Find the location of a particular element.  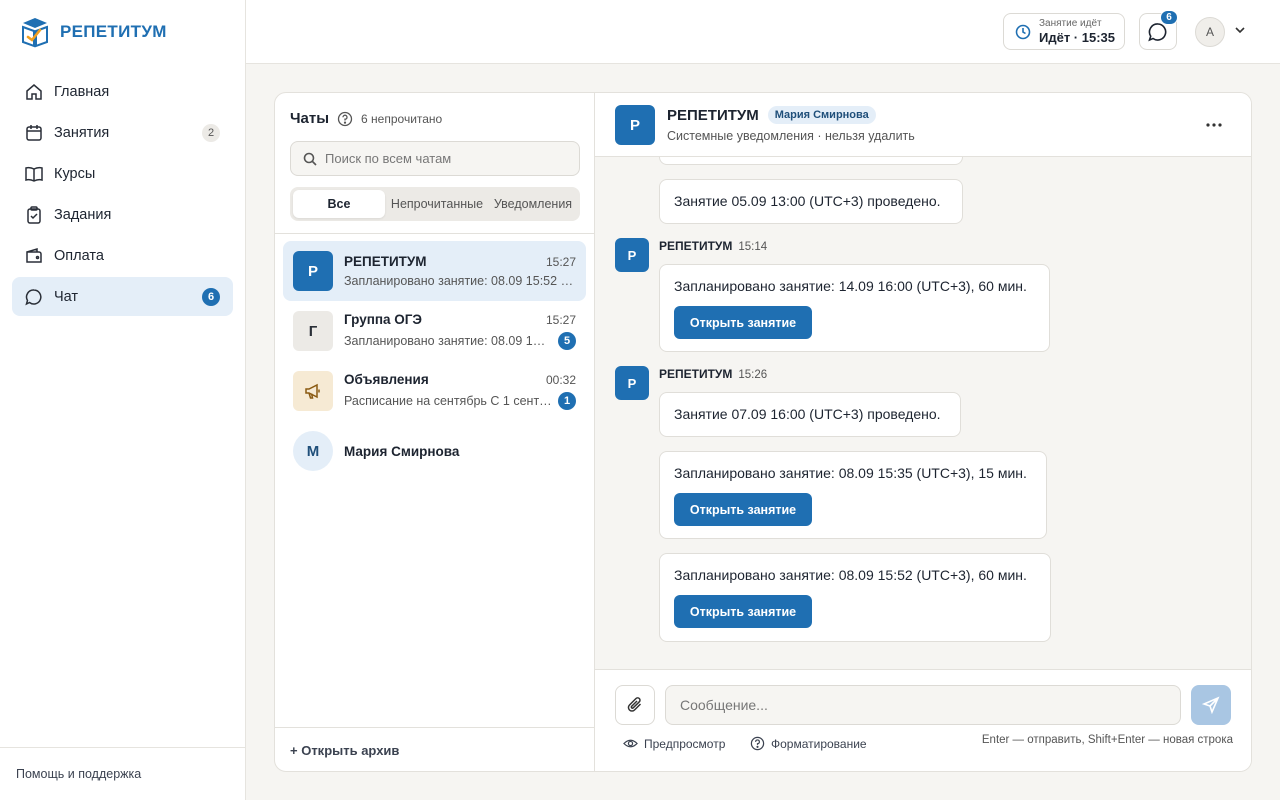

avatar is located at coordinates (313, 391).